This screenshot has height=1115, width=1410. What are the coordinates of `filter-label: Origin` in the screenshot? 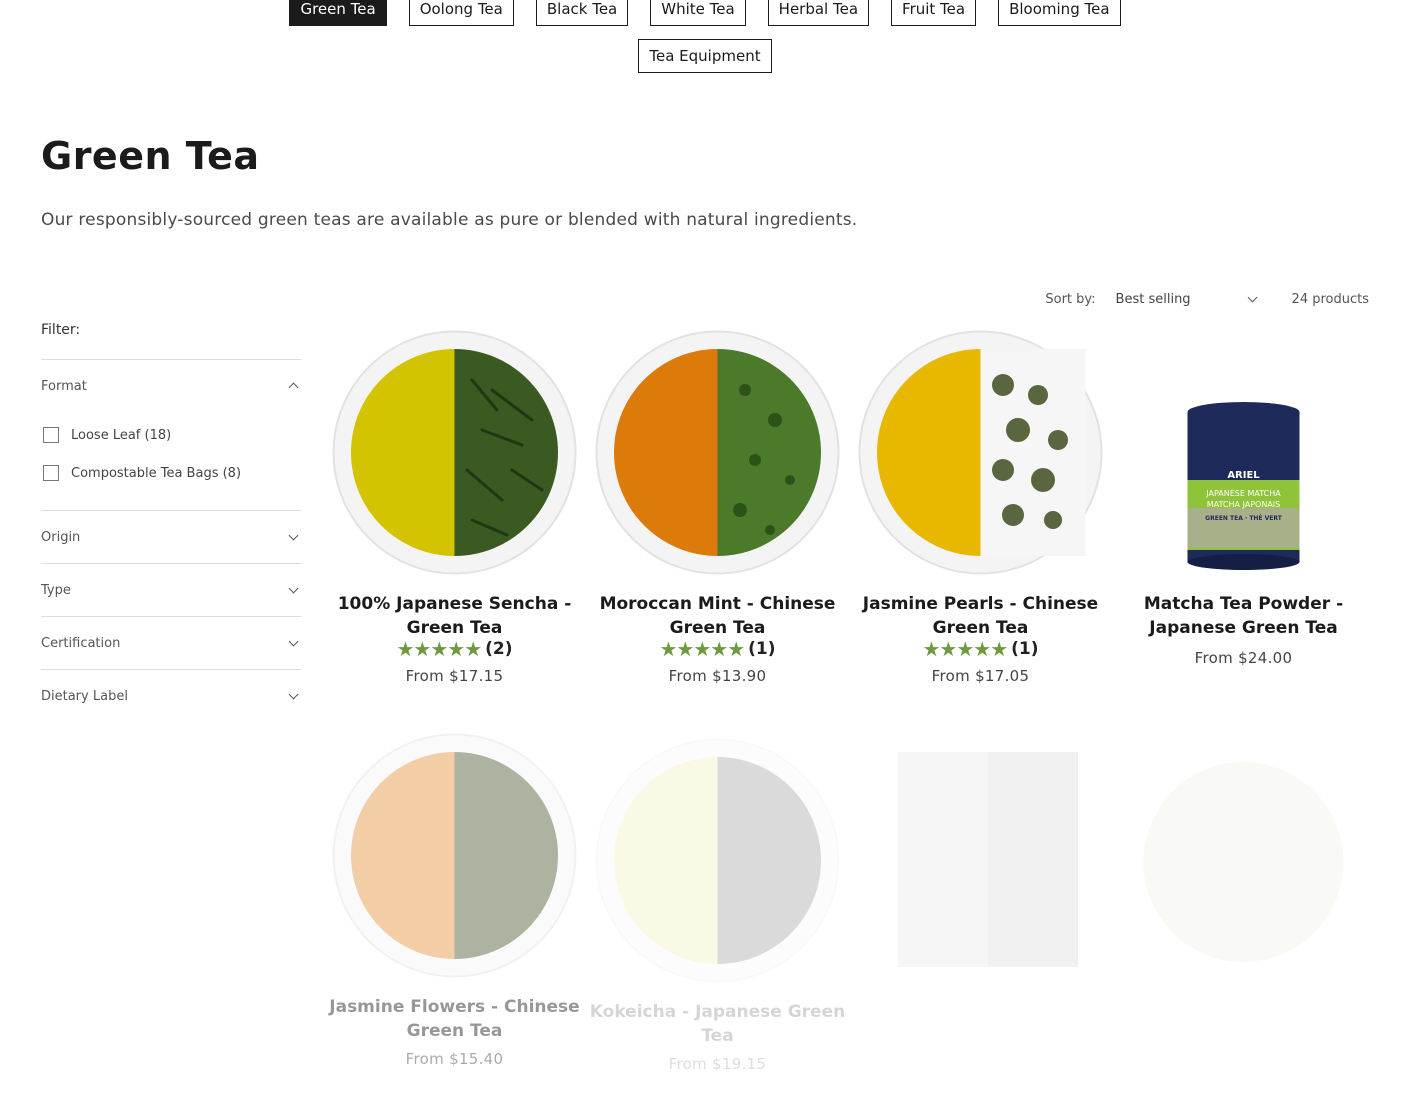 It's located at (61, 537).